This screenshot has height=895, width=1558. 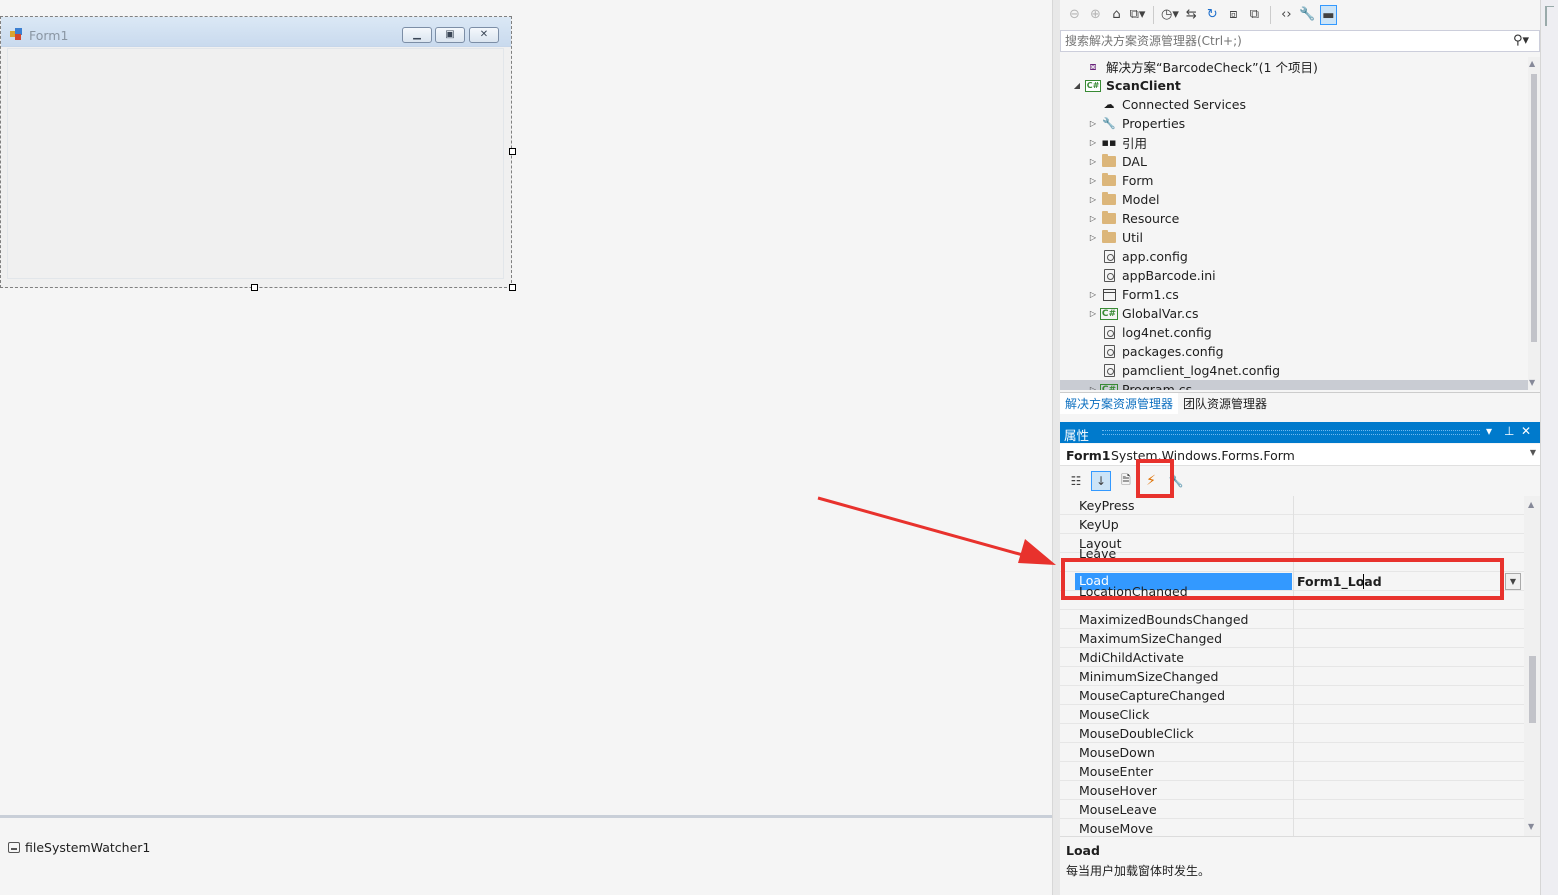 I want to click on event-row-mousedoubleclick: MouseDoubleClick, so click(x=1292, y=733).